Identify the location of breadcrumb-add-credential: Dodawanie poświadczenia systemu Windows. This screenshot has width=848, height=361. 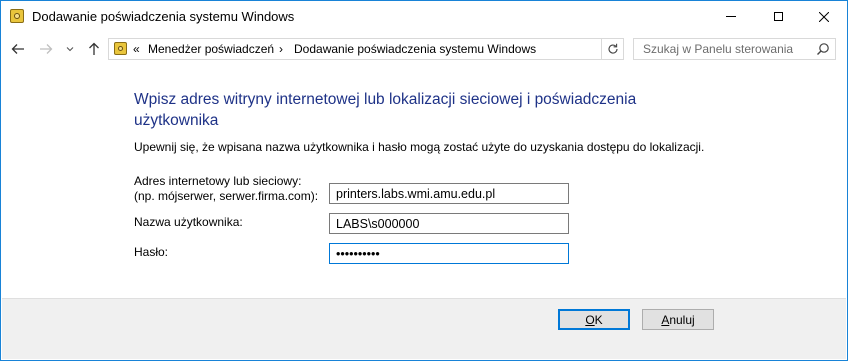
(415, 49).